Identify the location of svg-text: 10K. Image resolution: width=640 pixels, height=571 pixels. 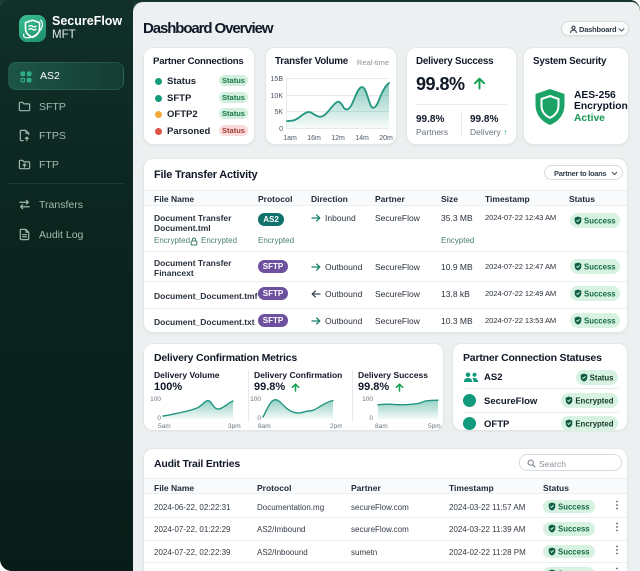
(277, 96).